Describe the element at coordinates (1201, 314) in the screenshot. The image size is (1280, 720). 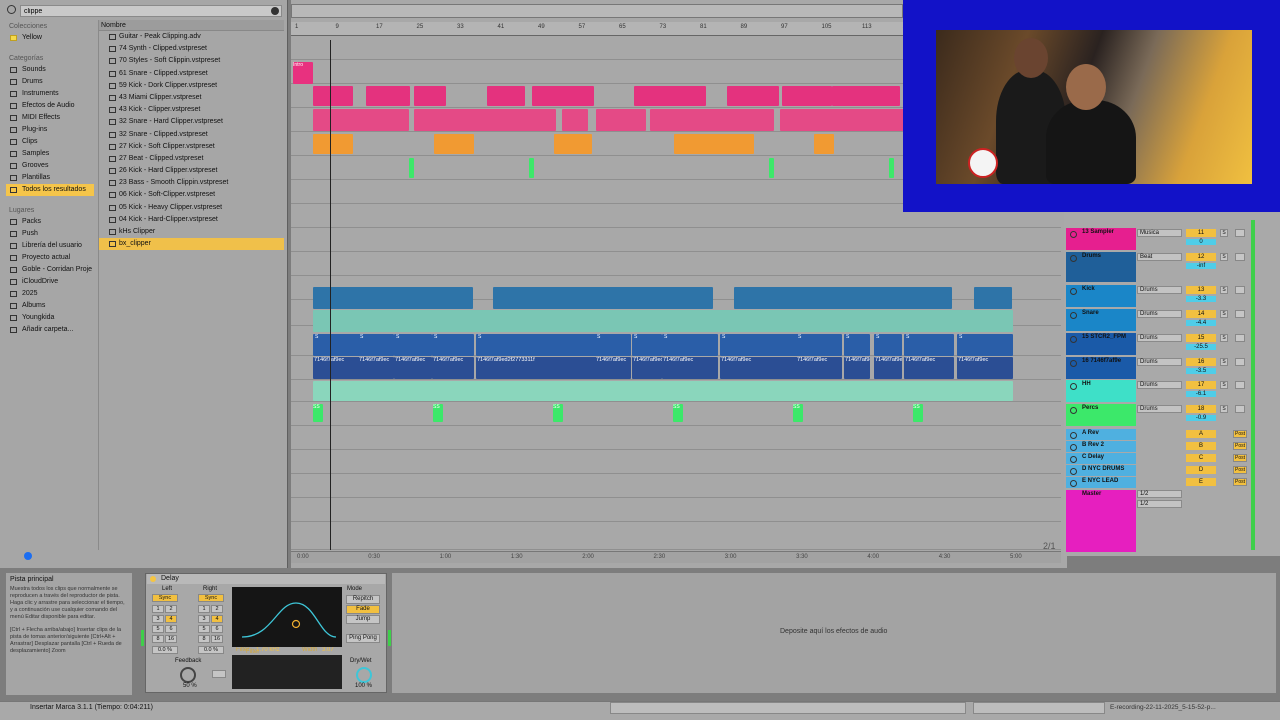
I see `track-activator: 14` at that location.